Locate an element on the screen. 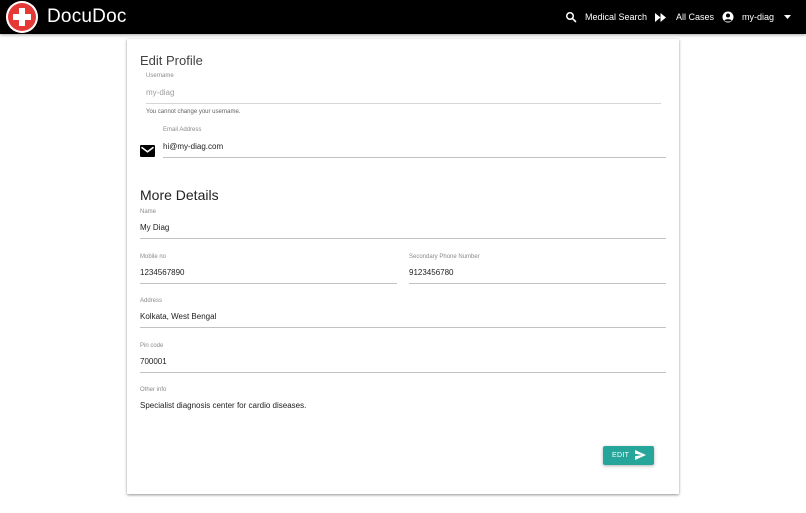 This screenshot has width=806, height=513. more-details-title: More Details is located at coordinates (179, 195).